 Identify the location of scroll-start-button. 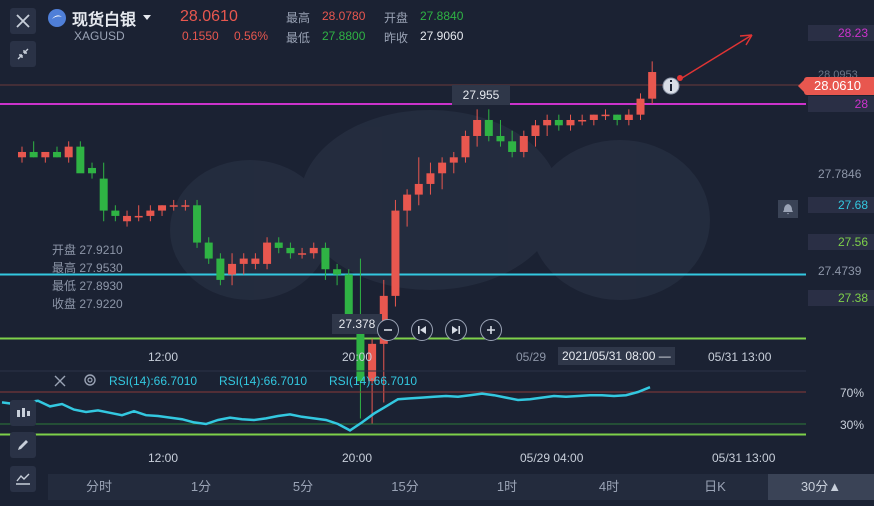
(422, 330).